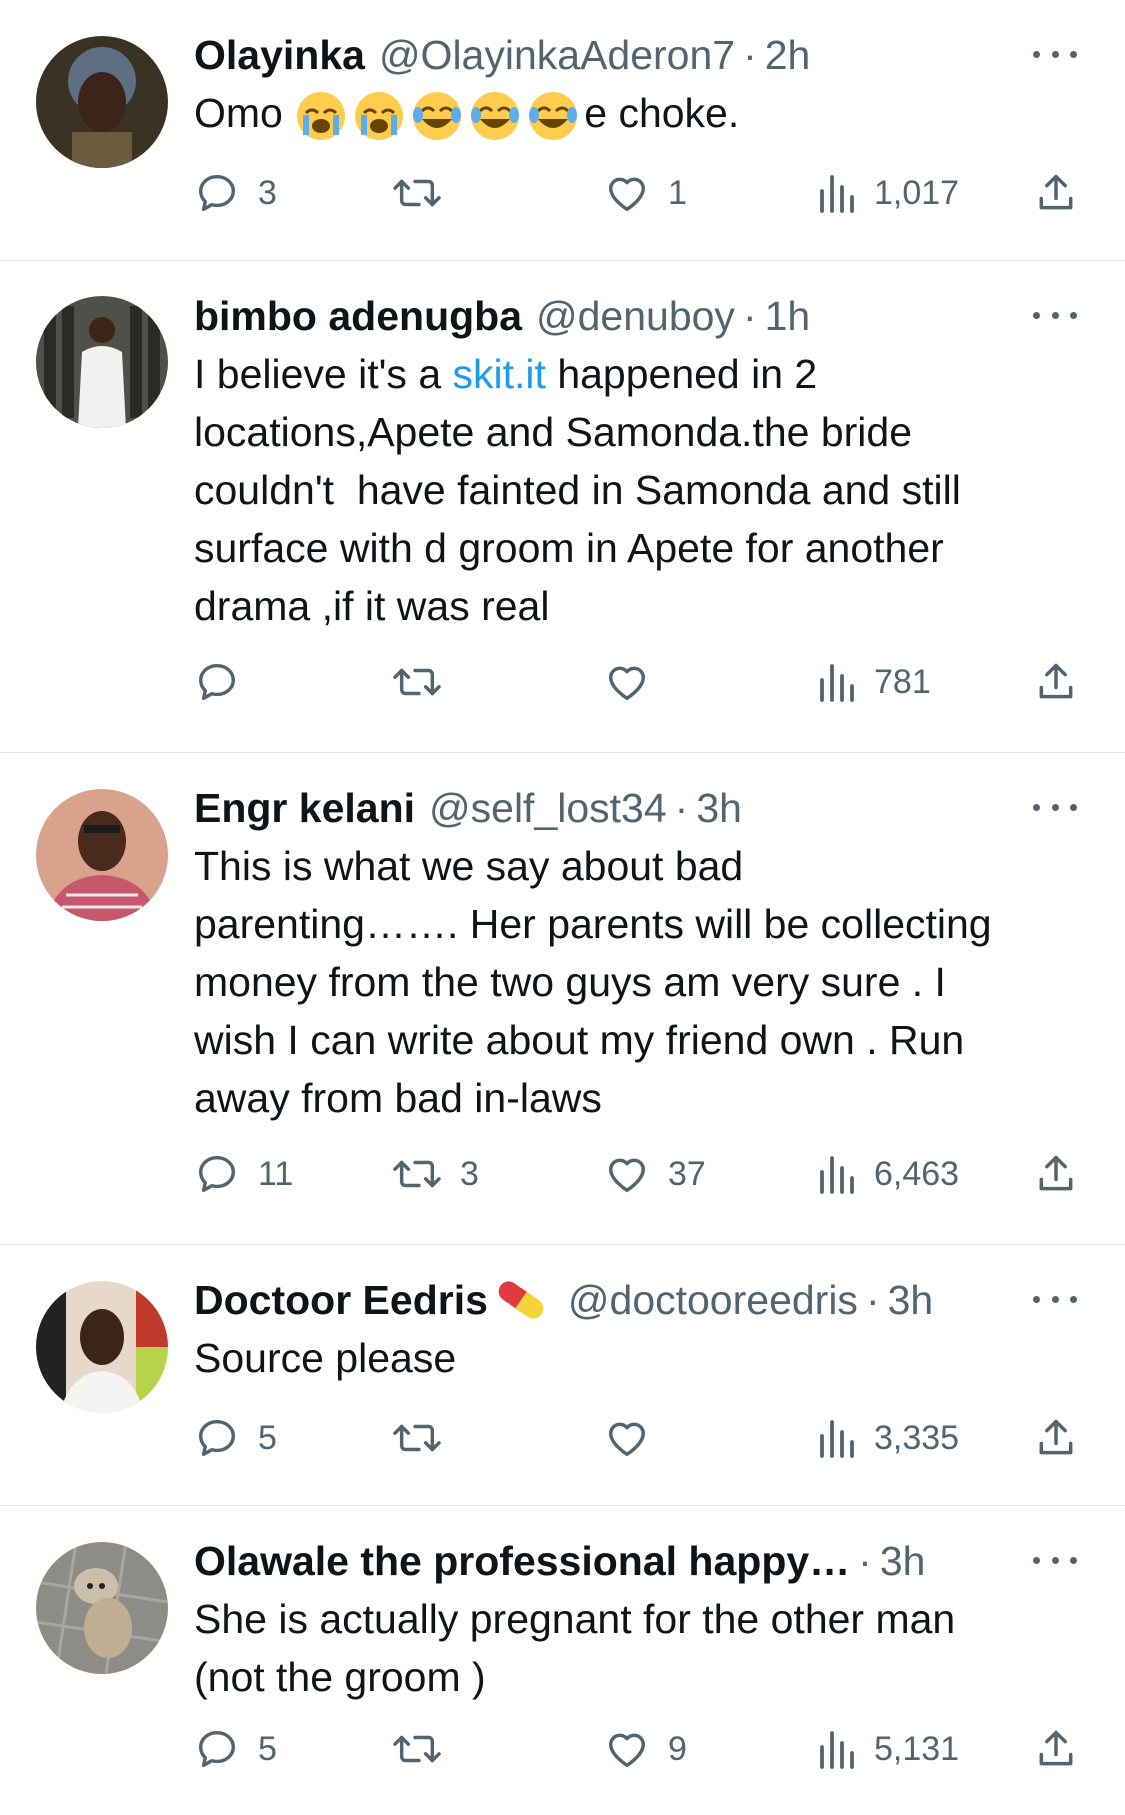 This screenshot has width=1125, height=1815. I want to click on like-button: 9, so click(645, 1749).